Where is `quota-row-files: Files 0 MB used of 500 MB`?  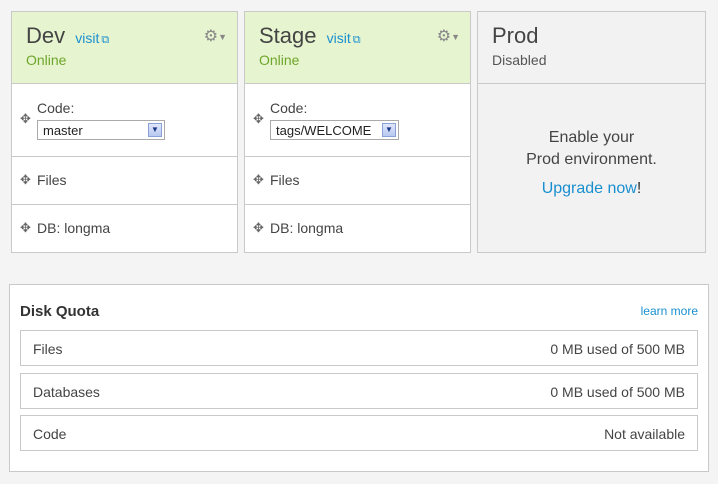
quota-row-files: Files 0 MB used of 500 MB is located at coordinates (359, 348).